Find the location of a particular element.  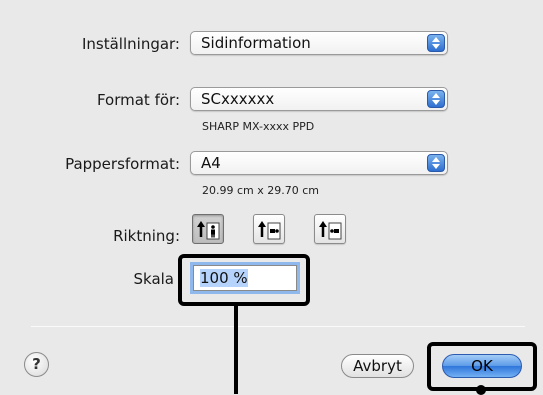

divider is located at coordinates (278, 326).